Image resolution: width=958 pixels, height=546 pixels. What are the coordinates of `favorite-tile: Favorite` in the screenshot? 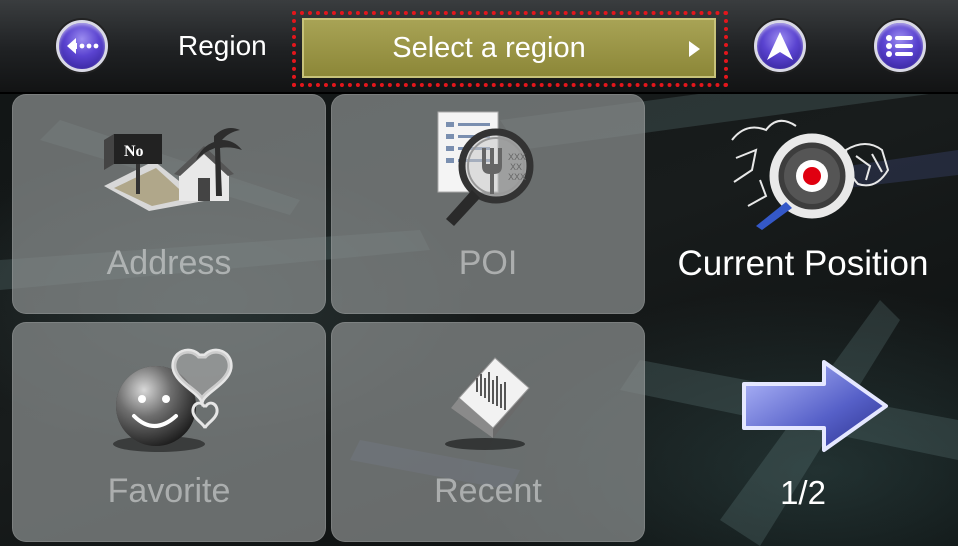 It's located at (169, 432).